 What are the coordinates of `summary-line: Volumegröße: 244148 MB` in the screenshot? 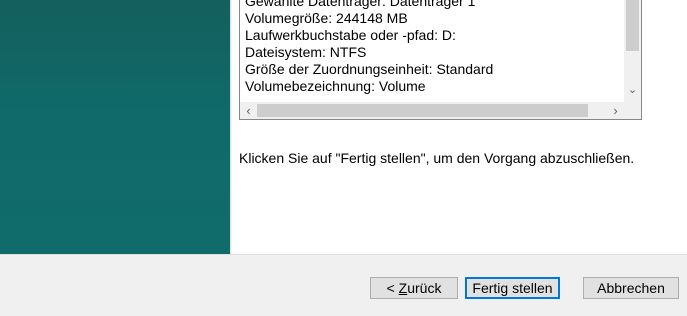 It's located at (326, 18).